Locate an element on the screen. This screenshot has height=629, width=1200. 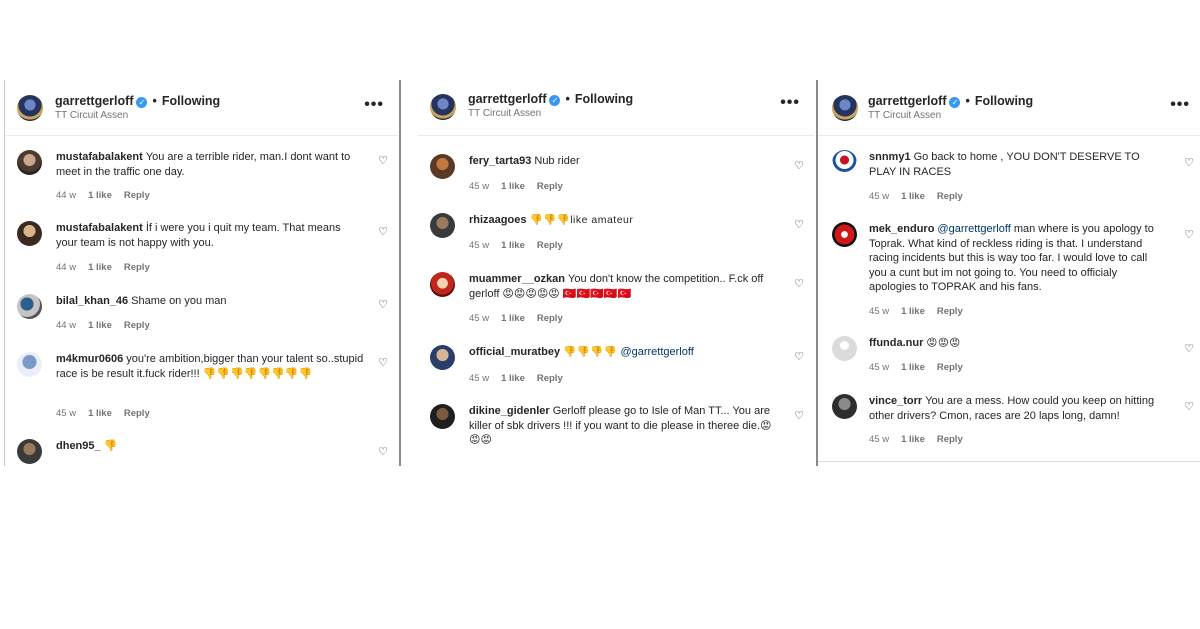
comment-text: 😡😡😡 is located at coordinates (943, 343).